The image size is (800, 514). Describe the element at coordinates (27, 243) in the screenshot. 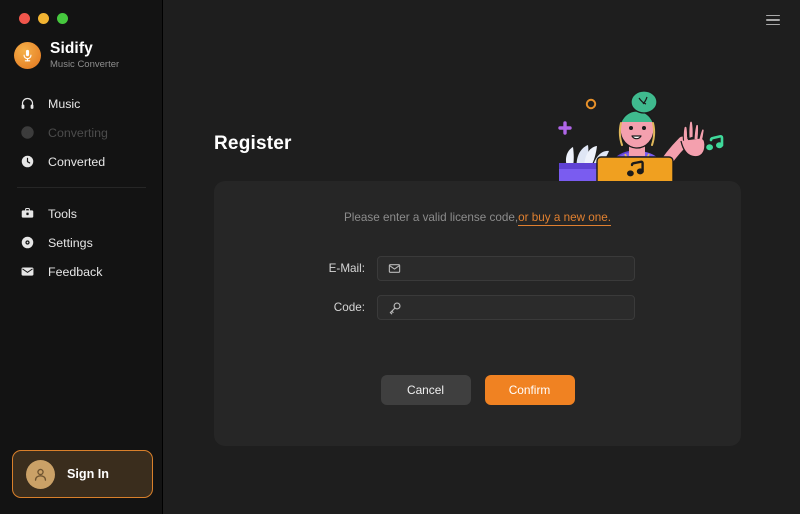

I see `gear-icon` at that location.